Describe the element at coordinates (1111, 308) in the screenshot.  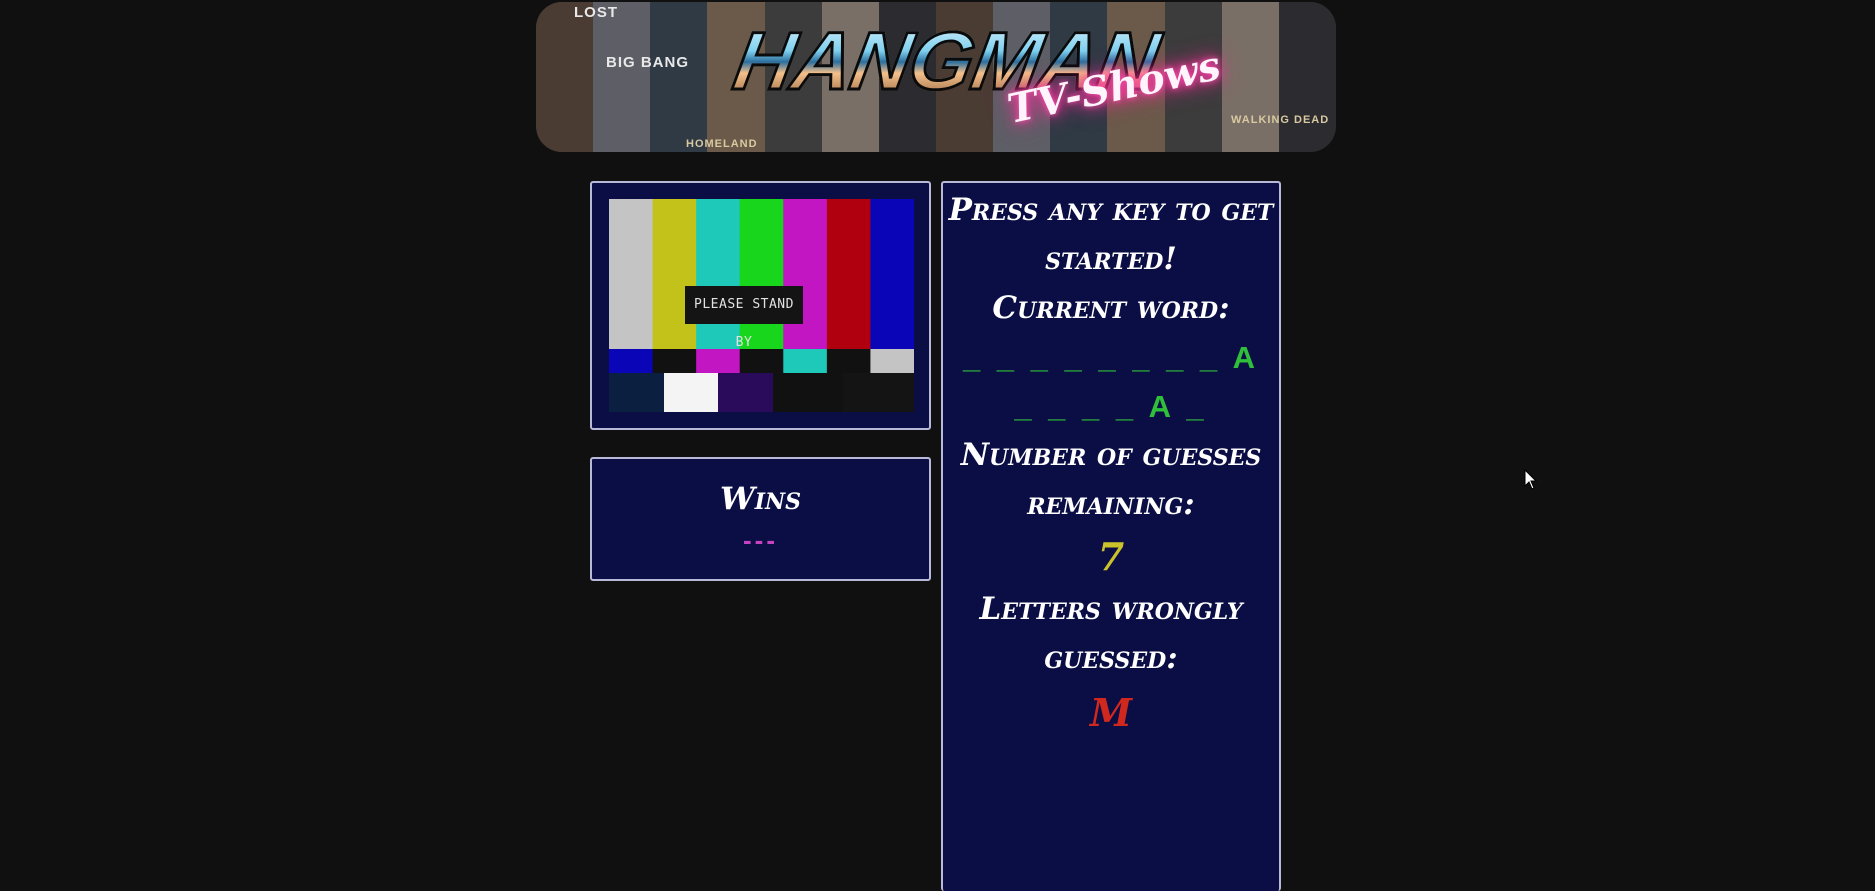
I see `current-word-label: Current word:` at that location.